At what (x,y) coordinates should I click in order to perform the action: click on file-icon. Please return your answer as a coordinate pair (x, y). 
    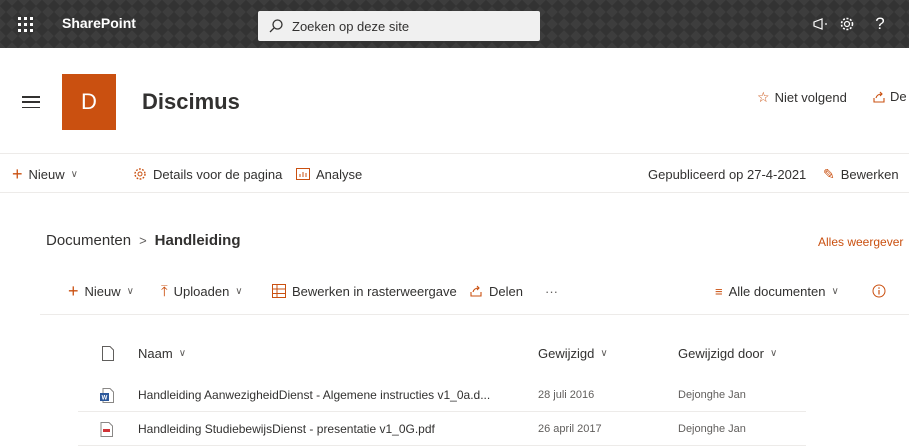
    Looking at the image, I should click on (108, 353).